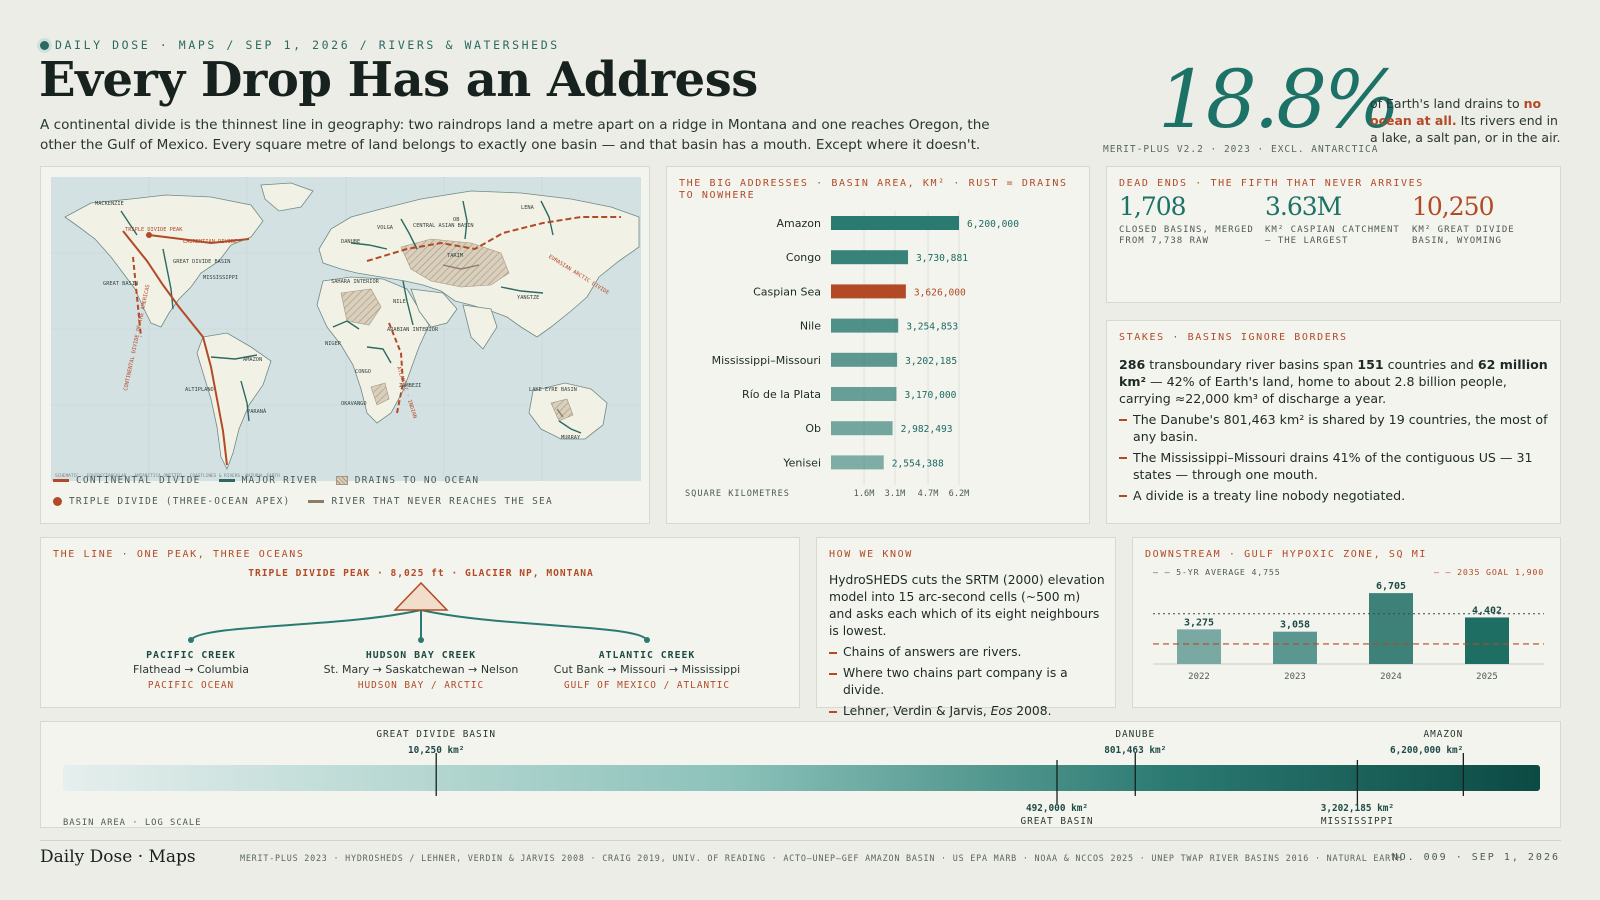 Image resolution: width=1600 pixels, height=900 pixels. What do you see at coordinates (413, 330) in the screenshot?
I see `label-arabian: ARABIAN INTERIOR` at bounding box center [413, 330].